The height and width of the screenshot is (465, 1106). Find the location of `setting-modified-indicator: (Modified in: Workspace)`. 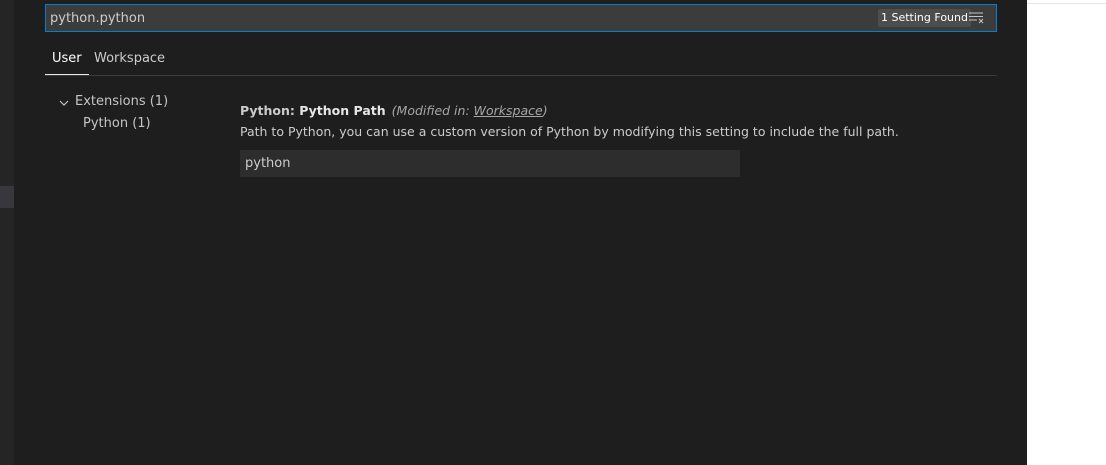

setting-modified-indicator: (Modified in: Workspace) is located at coordinates (470, 110).